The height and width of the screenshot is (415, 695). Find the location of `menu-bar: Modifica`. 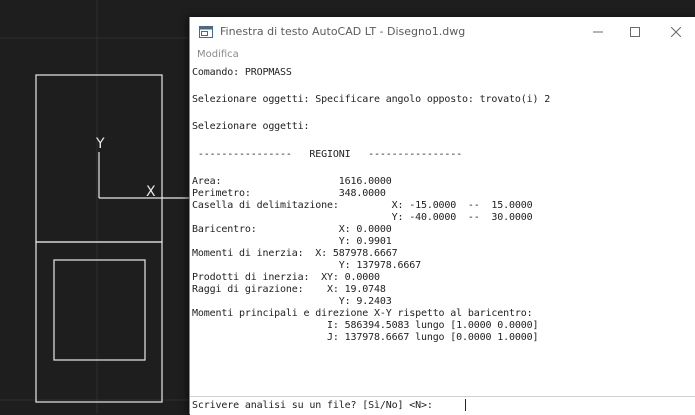

menu-bar: Modifica is located at coordinates (442, 56).